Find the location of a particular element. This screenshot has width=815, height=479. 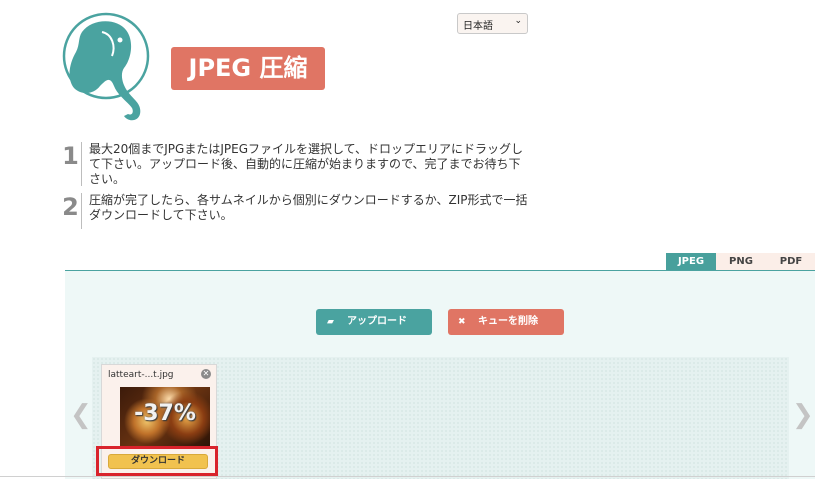

language-select-value: 日本語 is located at coordinates (478, 26).